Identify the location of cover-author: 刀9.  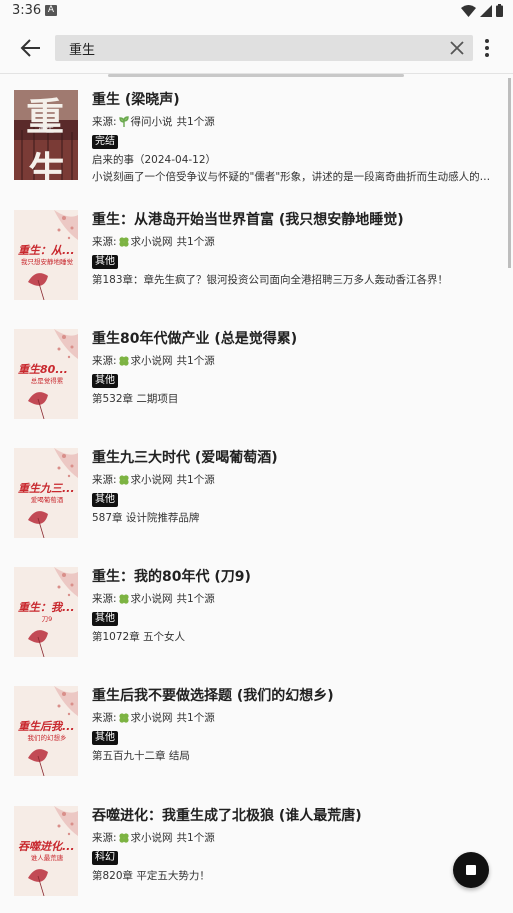
(47, 619).